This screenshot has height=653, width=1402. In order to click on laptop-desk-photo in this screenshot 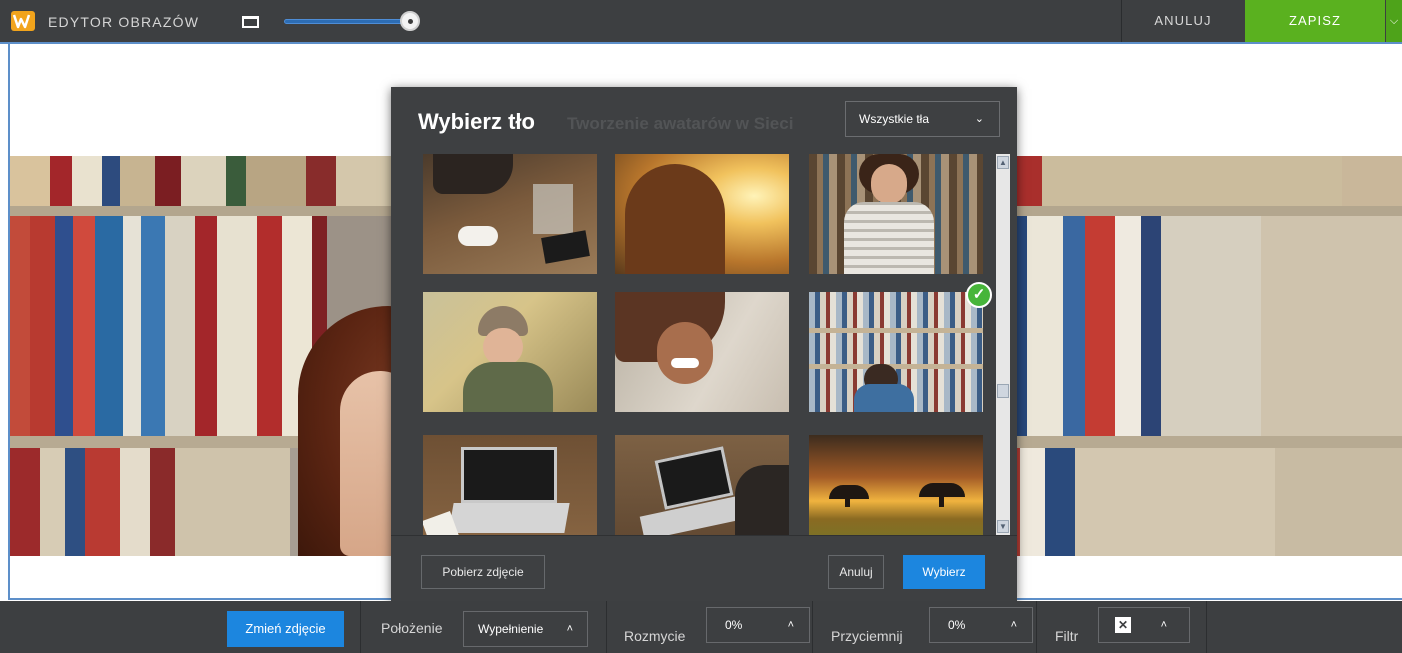, I will do `click(510, 485)`.